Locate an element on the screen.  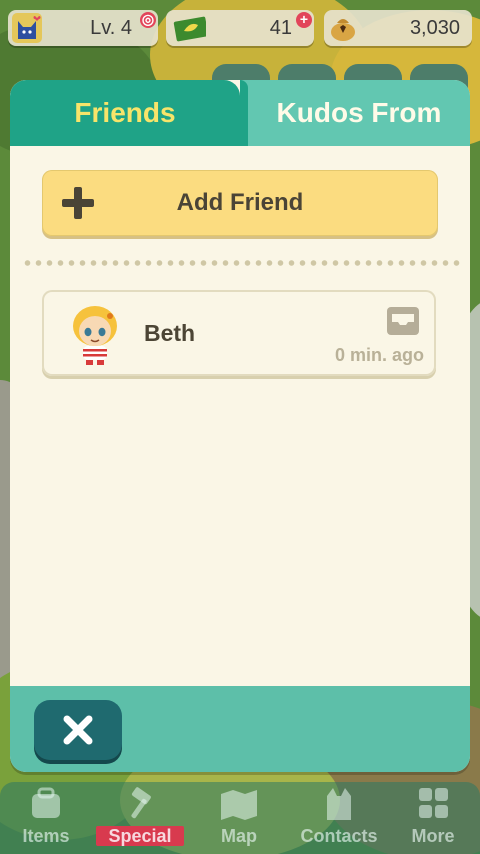
cat-face-icon is located at coordinates (339, 804).